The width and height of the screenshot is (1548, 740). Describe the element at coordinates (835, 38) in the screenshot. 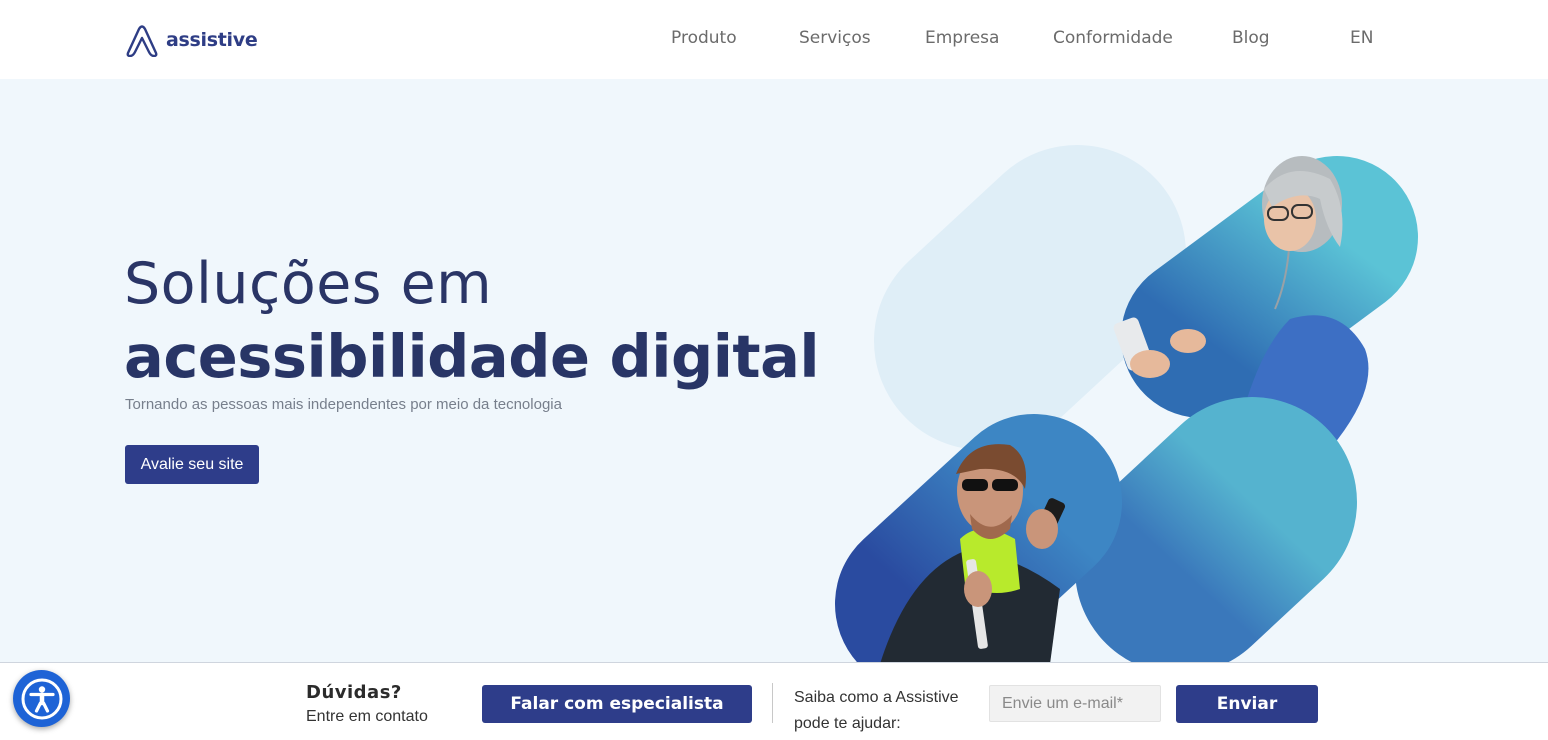

I see `nav-item-servicos: Serviços` at that location.